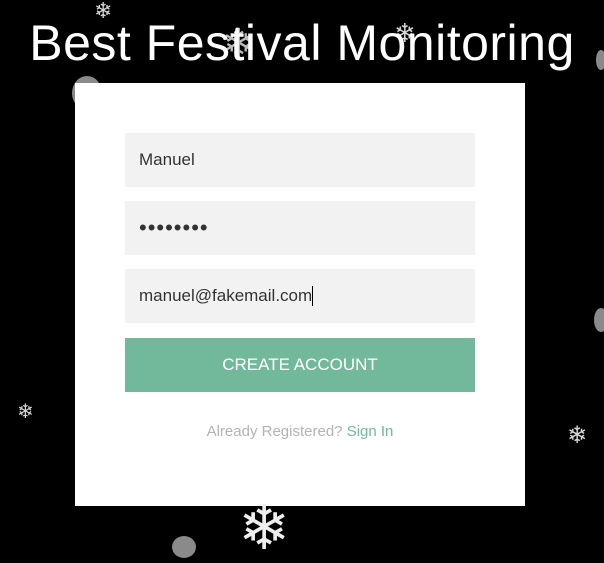 This screenshot has height=563, width=604. I want to click on password-input, so click(300, 228).